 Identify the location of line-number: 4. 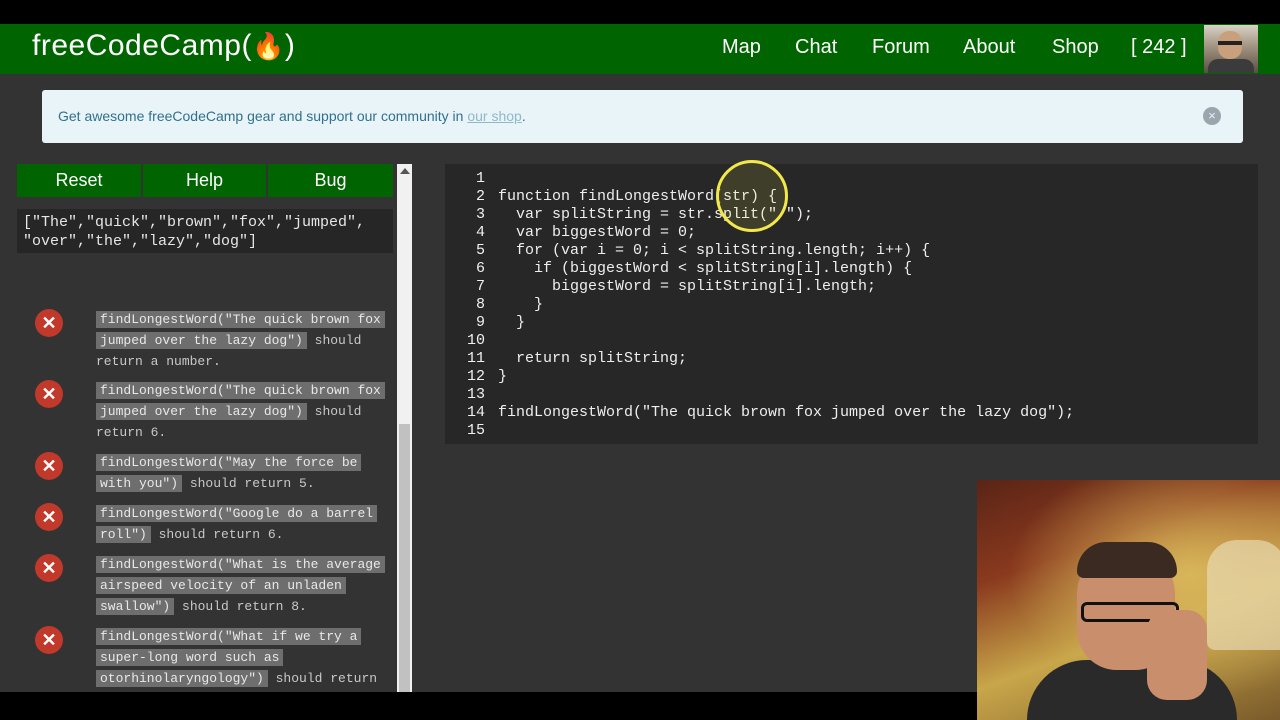
(480, 232).